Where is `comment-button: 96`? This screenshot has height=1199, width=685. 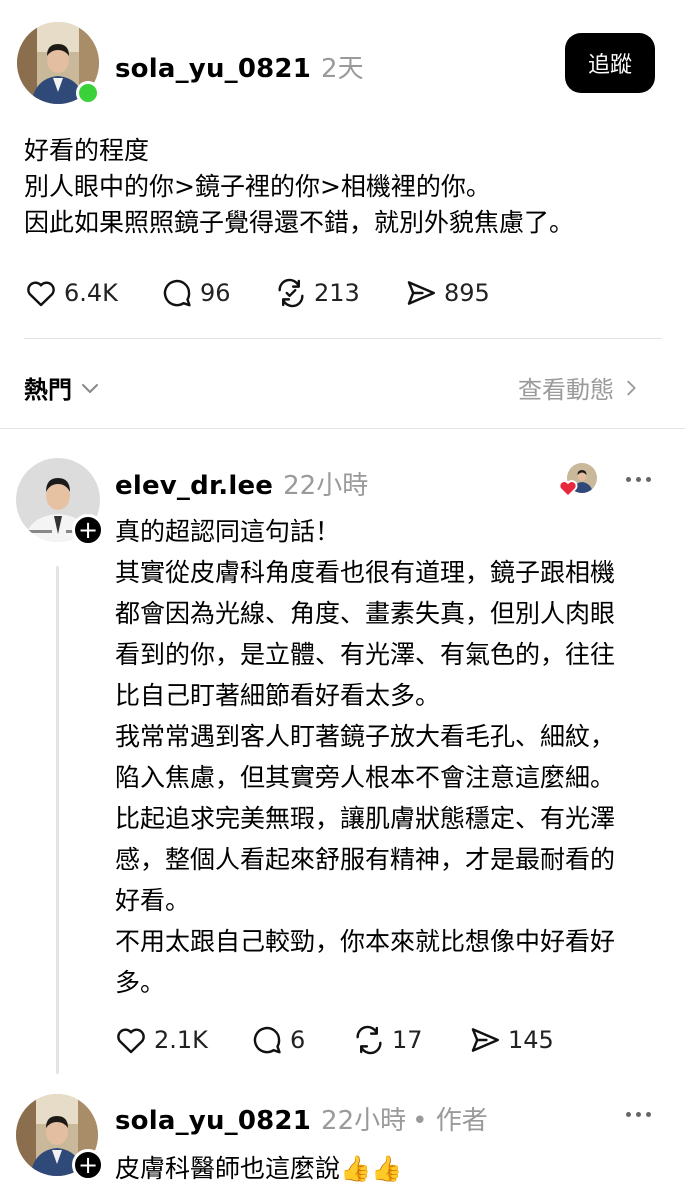 comment-button: 96 is located at coordinates (217, 293).